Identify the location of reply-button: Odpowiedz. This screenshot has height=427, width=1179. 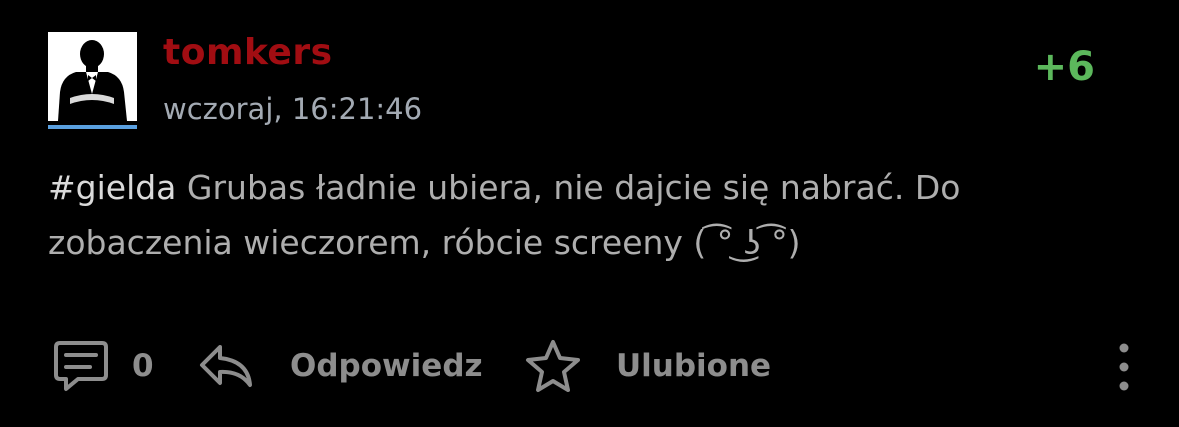
(340, 366).